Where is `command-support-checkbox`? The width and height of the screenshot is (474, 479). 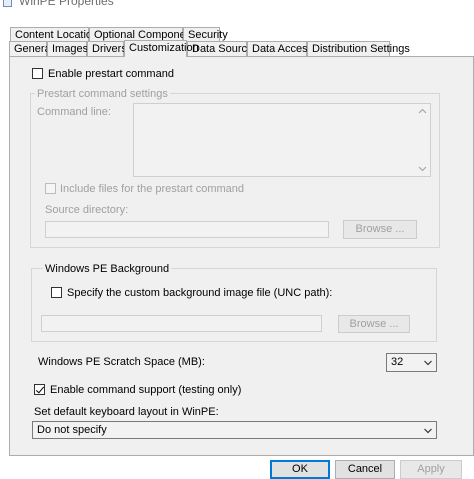 command-support-checkbox is located at coordinates (39, 389).